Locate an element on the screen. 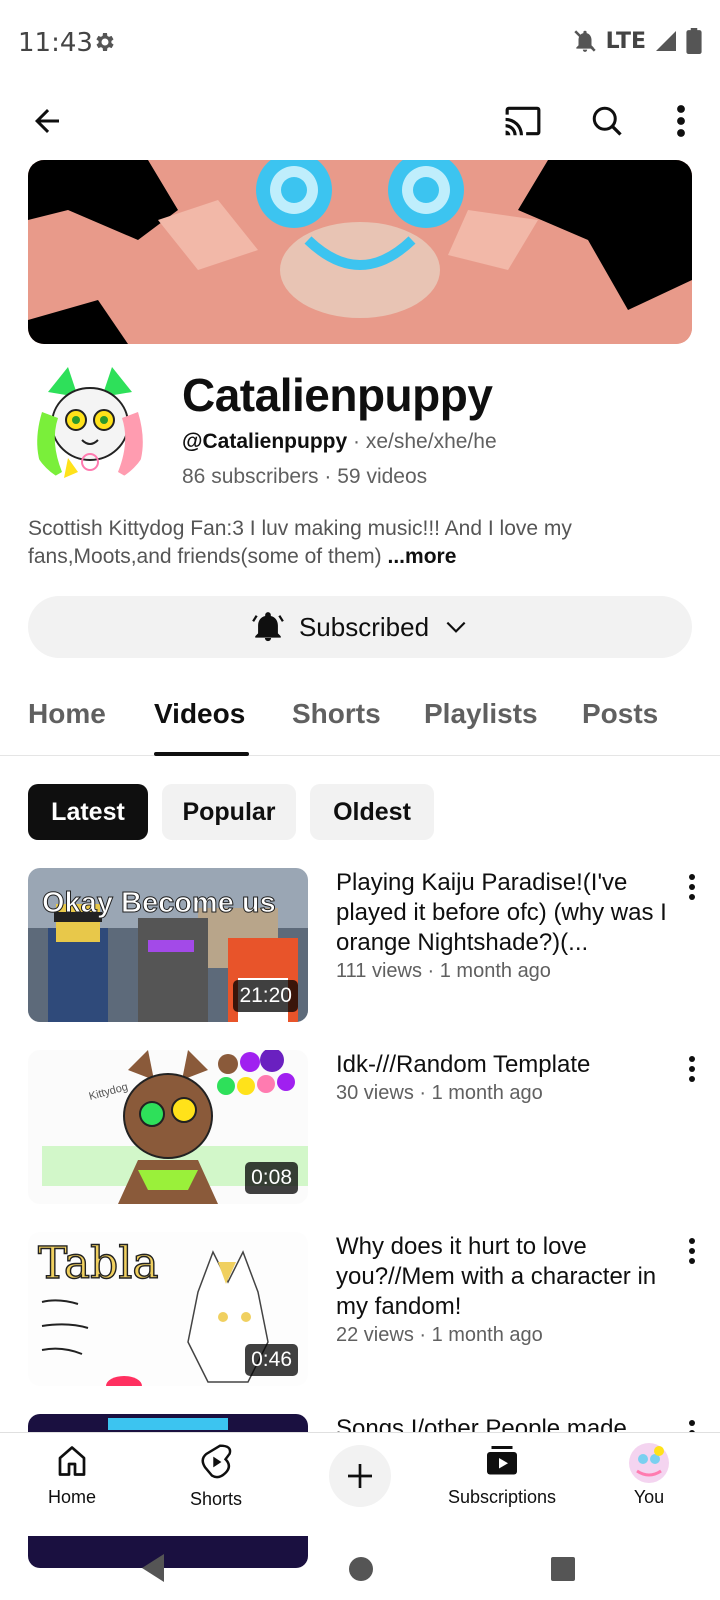 The image size is (720, 1600). video-meta: 30 views · 1 month ago is located at coordinates (439, 1093).